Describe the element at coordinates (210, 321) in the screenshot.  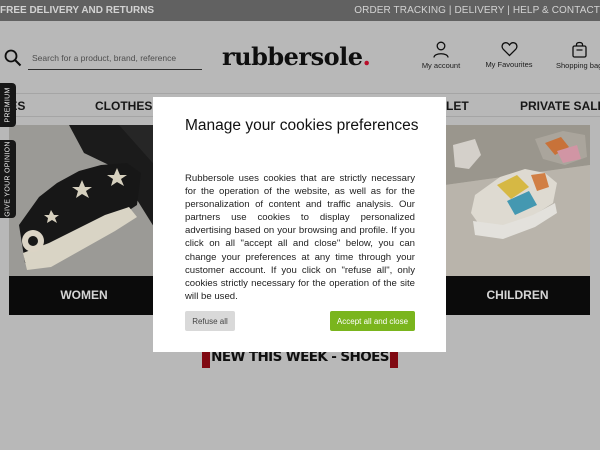
I see `refuse-all-button: Refuse all` at that location.